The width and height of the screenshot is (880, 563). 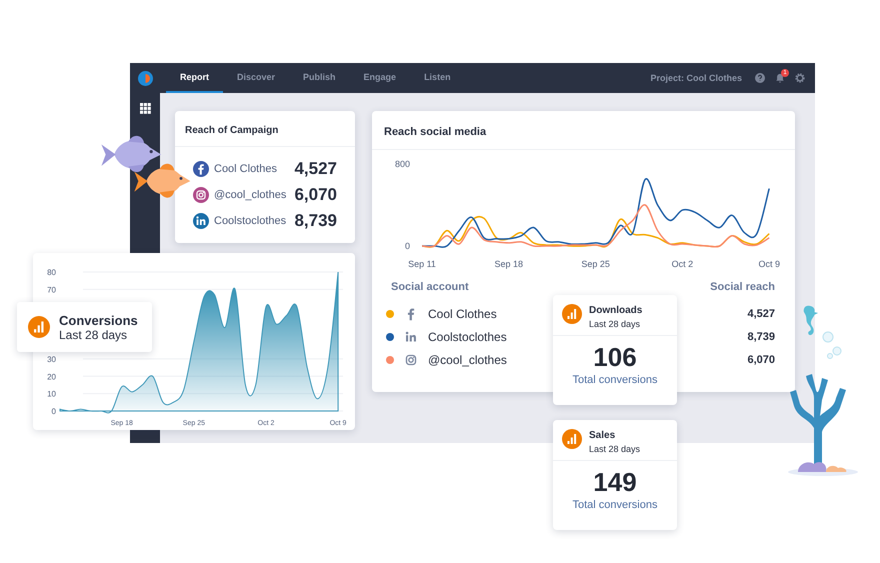 I want to click on column-header: Social reach, so click(x=742, y=287).